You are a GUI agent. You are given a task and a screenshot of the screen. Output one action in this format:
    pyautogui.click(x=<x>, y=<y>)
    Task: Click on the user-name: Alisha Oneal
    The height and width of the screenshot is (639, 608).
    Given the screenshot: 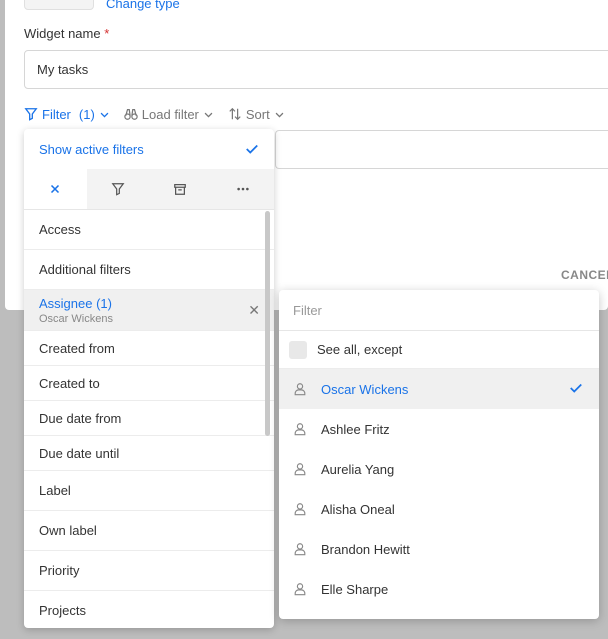 What is the action you would take?
    pyautogui.click(x=358, y=509)
    